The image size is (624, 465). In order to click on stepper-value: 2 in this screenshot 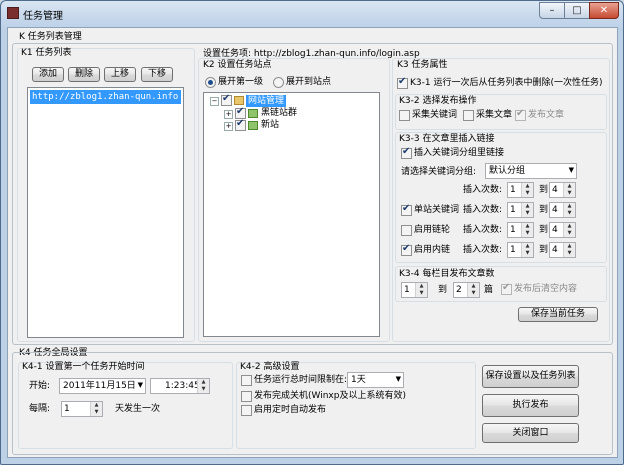, I will do `click(459, 290)`.